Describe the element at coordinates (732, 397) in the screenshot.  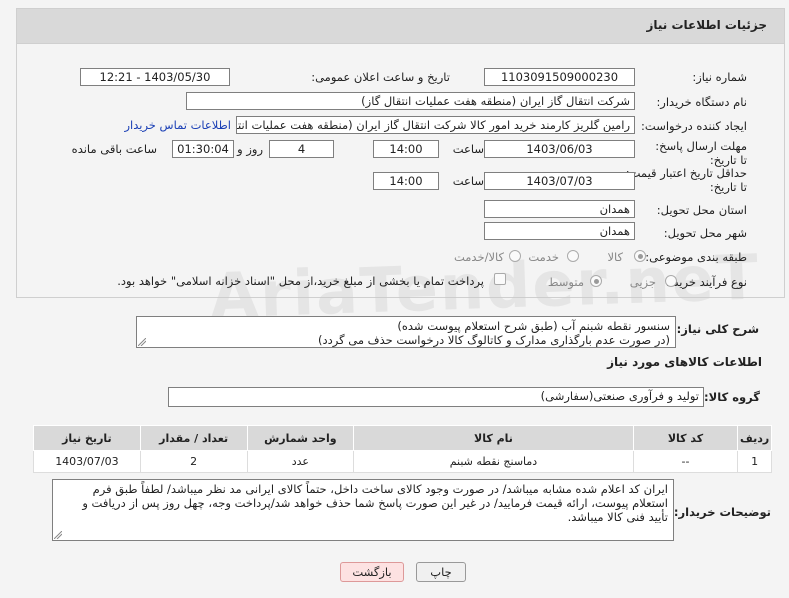
I see `goods-group-label: گروه کالا:` at that location.